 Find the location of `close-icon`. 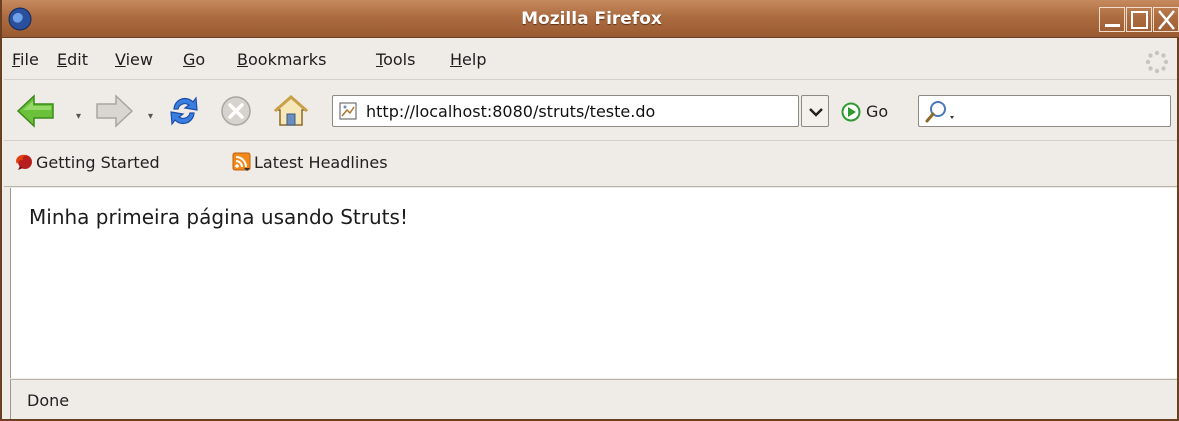

close-icon is located at coordinates (1166, 20).